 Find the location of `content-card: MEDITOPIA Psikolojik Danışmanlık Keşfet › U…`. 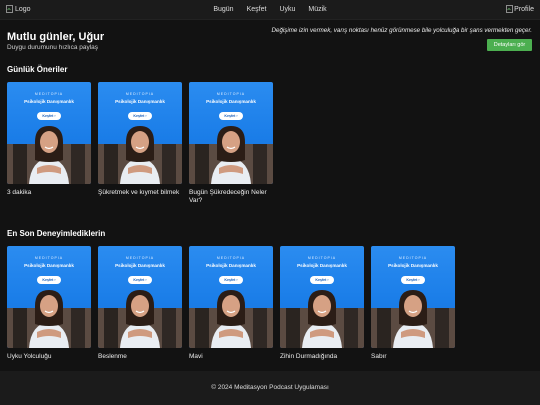

content-card: MEDITOPIA Psikolojik Danışmanlık Keşfet › U… is located at coordinates (49, 303).